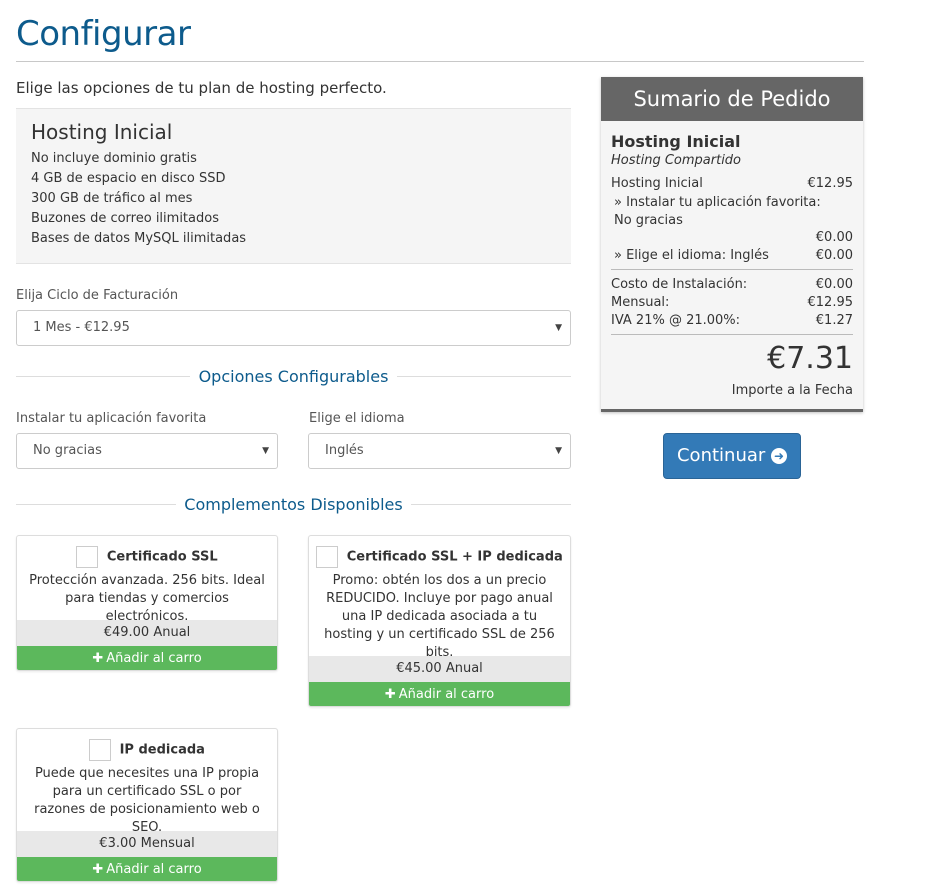 This screenshot has width=931, height=892. What do you see at coordinates (779, 456) in the screenshot?
I see `arrow-circle-right-icon: ➜` at bounding box center [779, 456].